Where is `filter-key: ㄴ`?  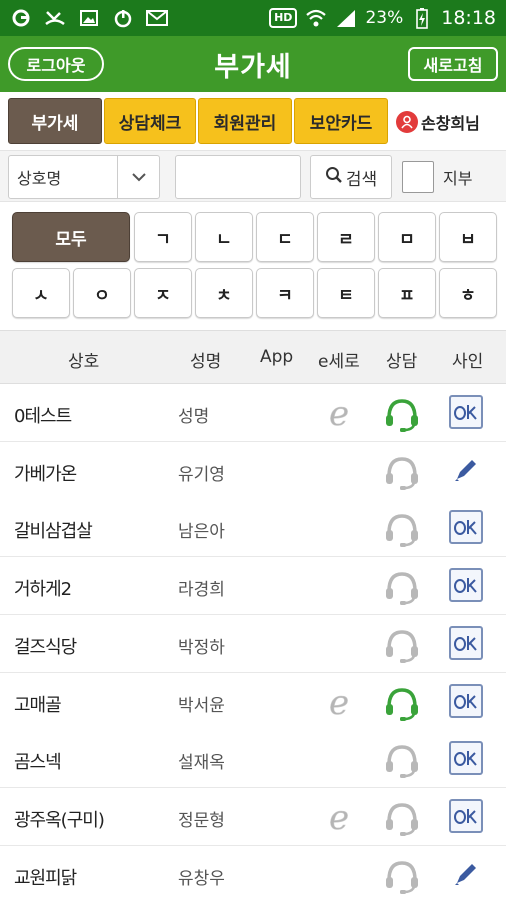
filter-key: ㄴ is located at coordinates (224, 237).